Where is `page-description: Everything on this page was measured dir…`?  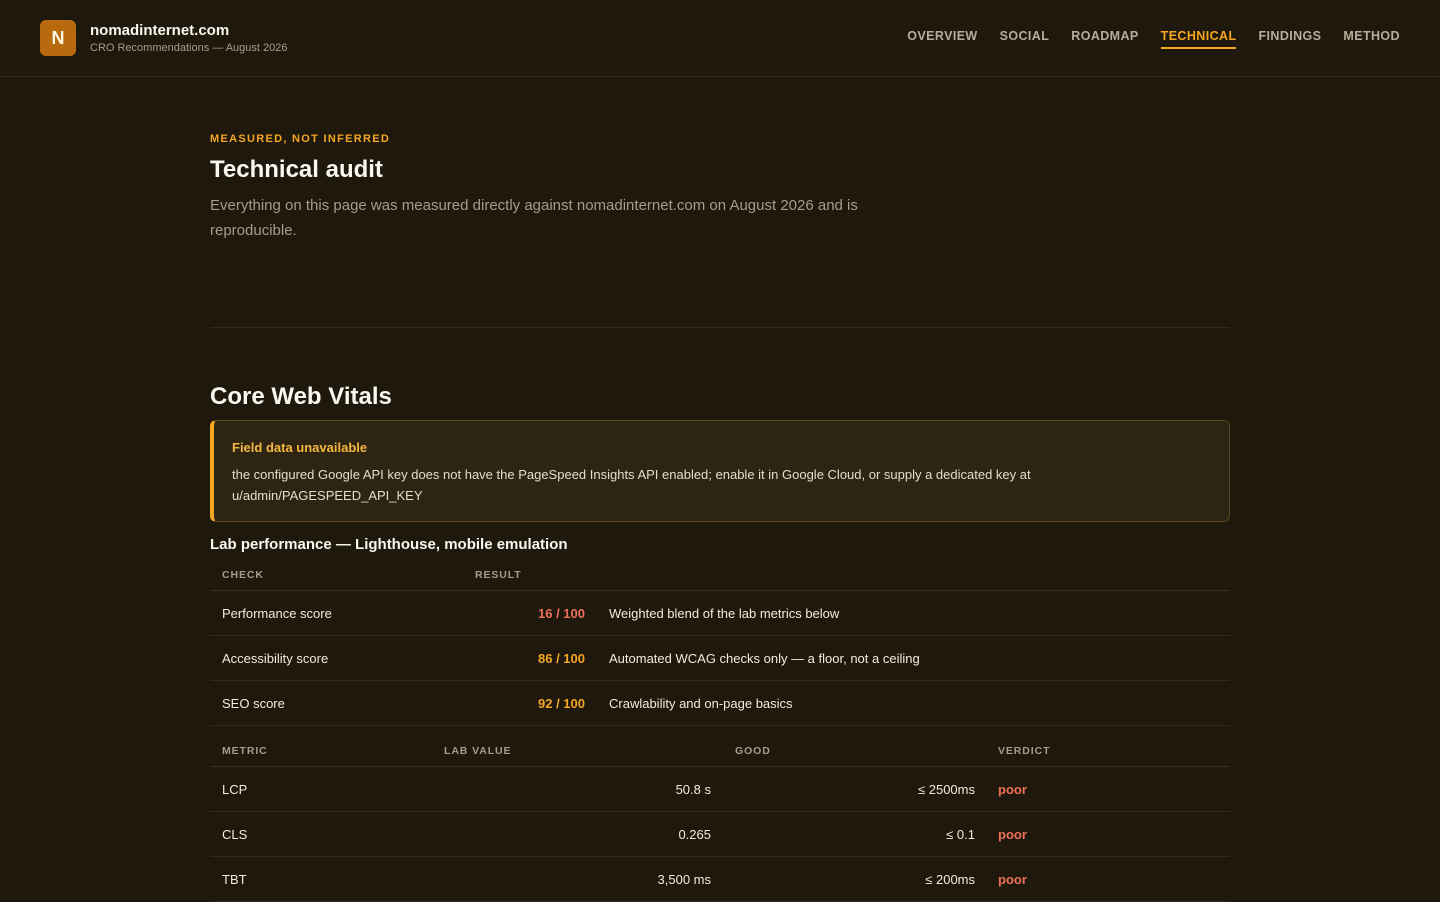
page-description: Everything on this page was measured dir… is located at coordinates (534, 218).